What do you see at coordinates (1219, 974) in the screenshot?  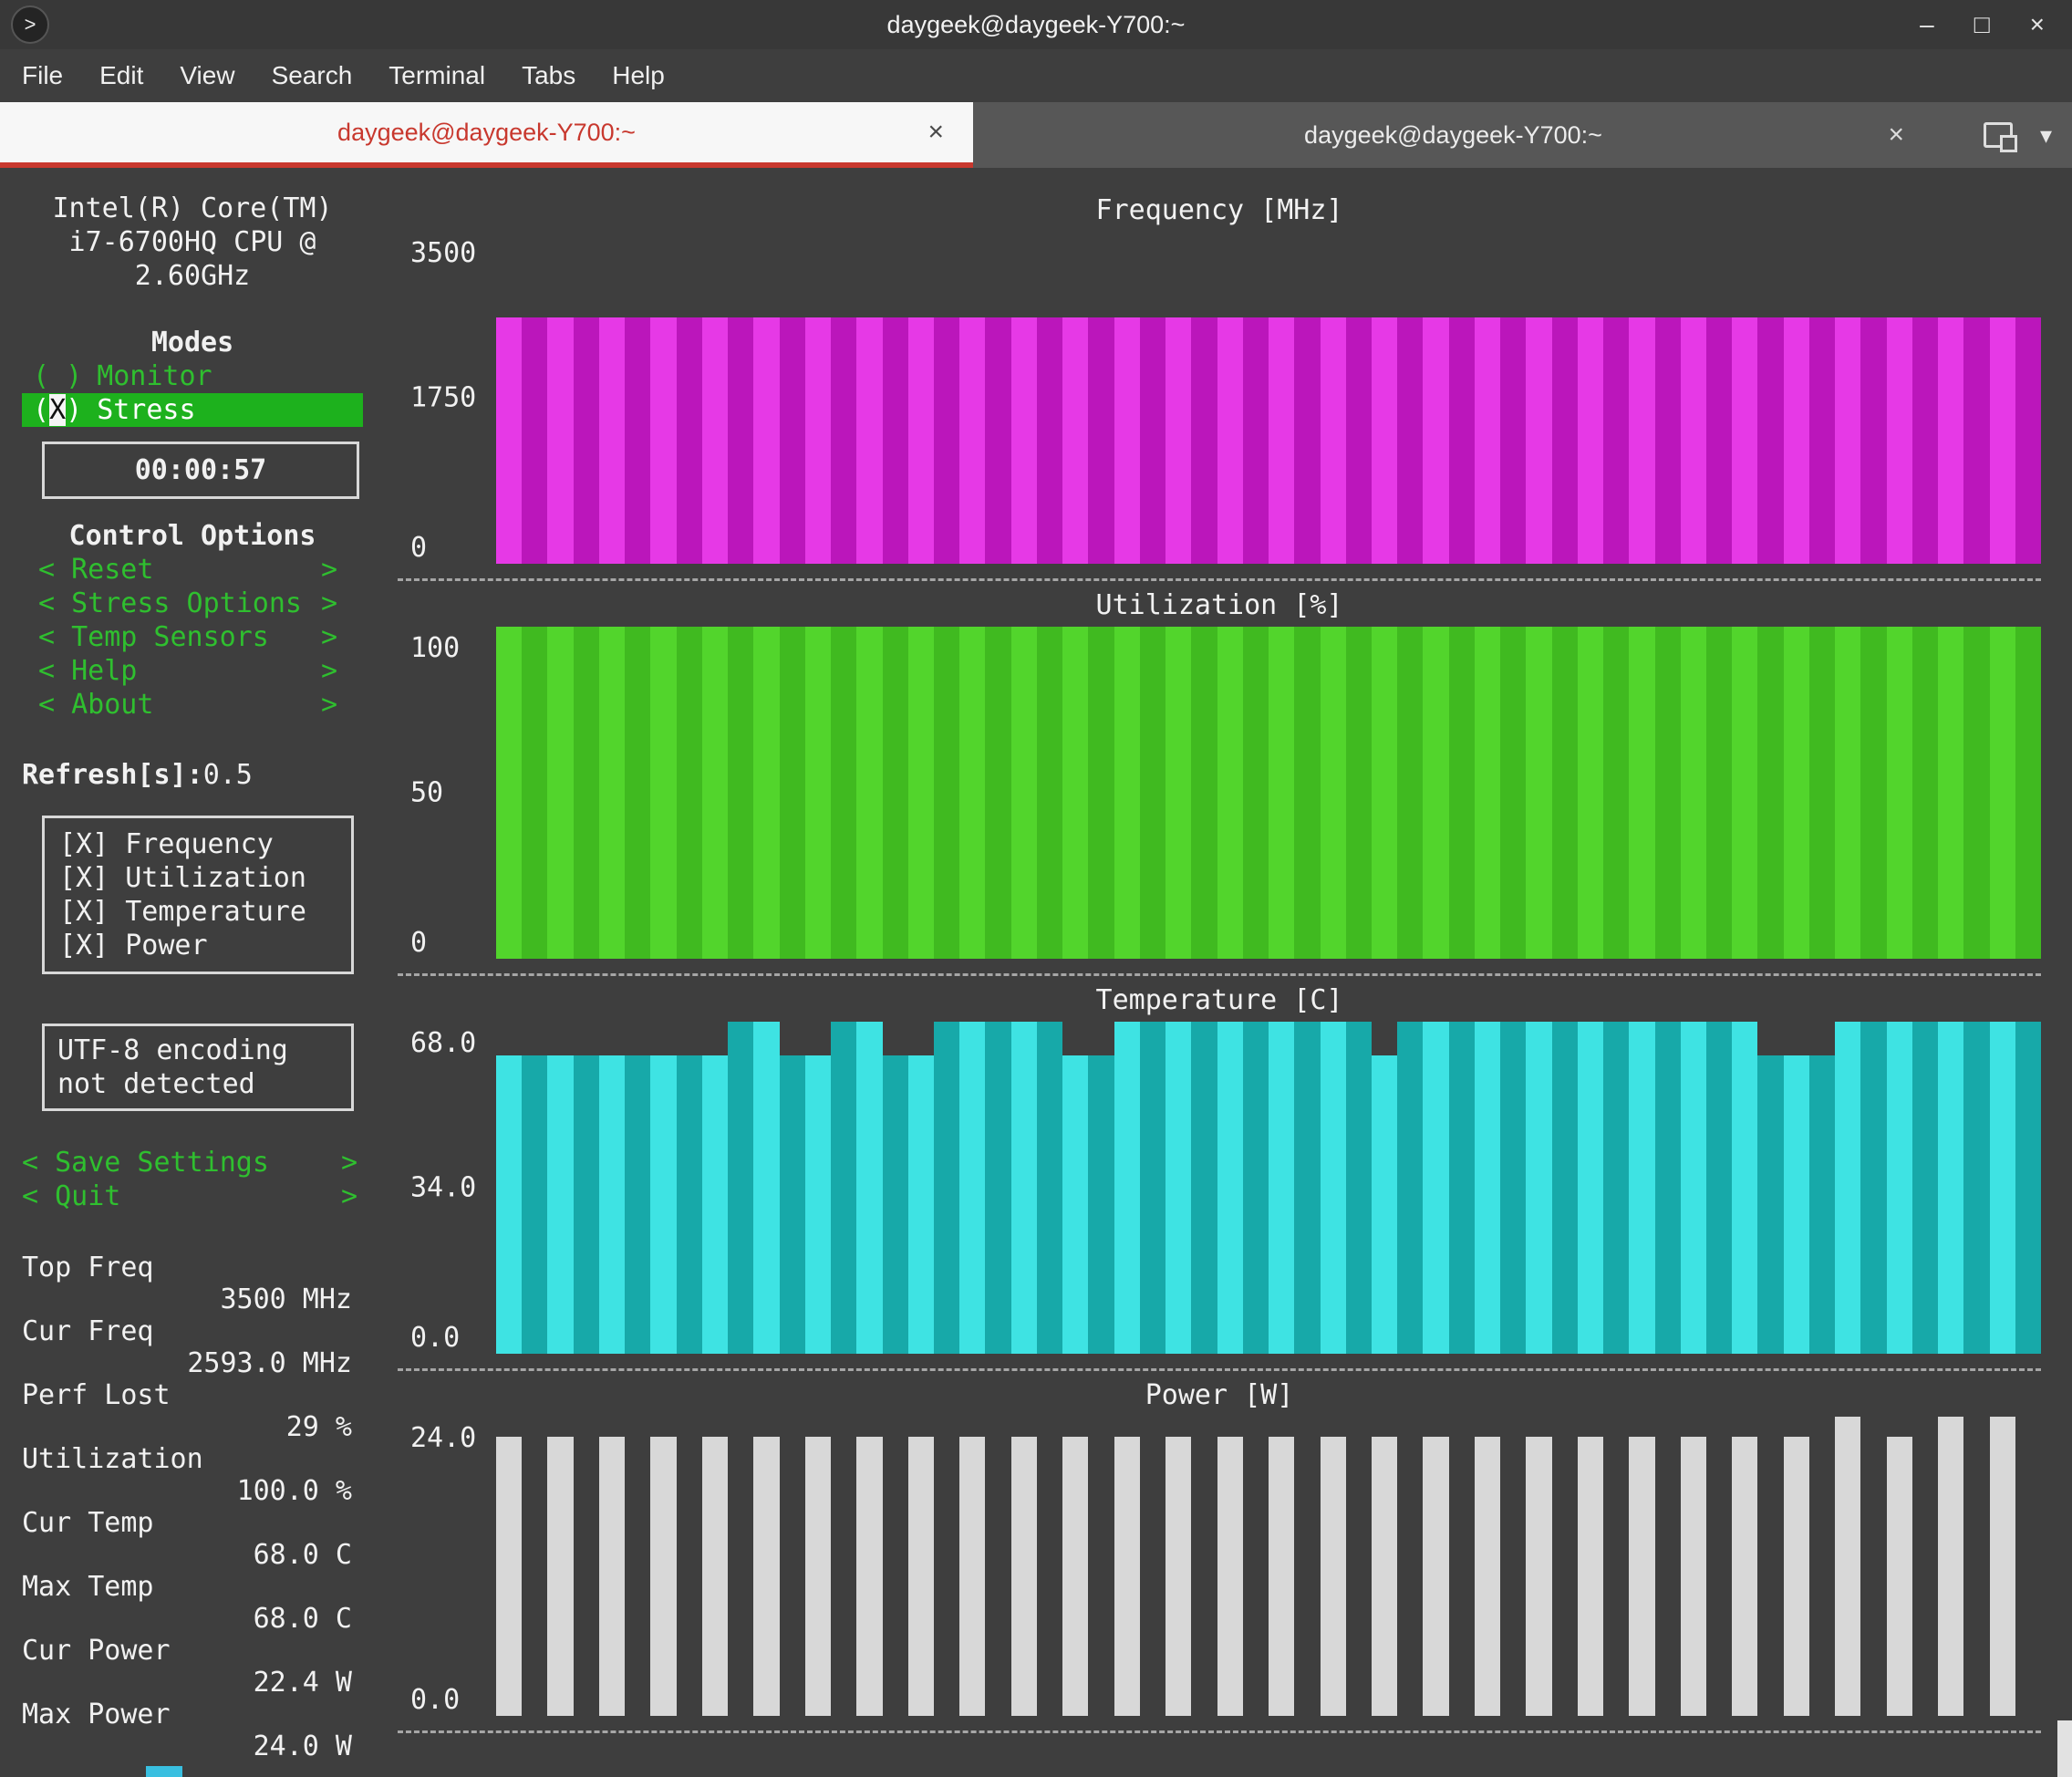 I see `graph-separator` at bounding box center [1219, 974].